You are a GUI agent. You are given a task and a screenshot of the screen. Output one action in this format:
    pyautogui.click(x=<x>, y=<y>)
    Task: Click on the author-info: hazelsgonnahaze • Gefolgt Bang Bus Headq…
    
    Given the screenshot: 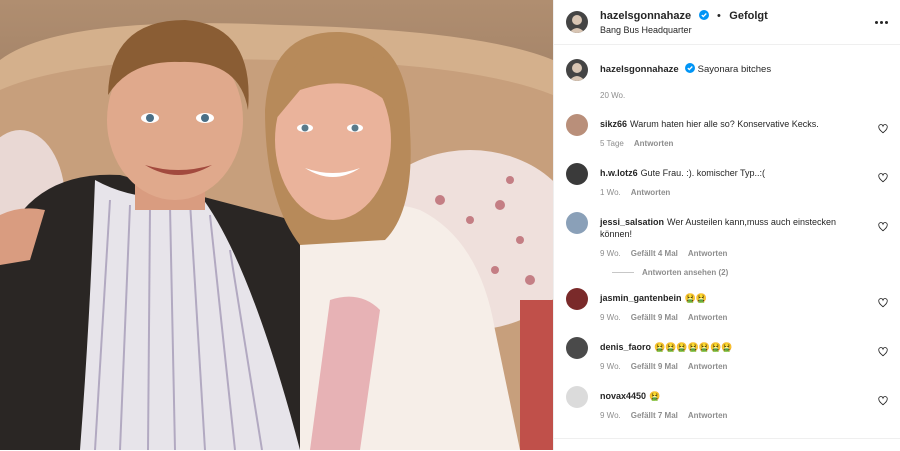 What is the action you would take?
    pyautogui.click(x=684, y=22)
    